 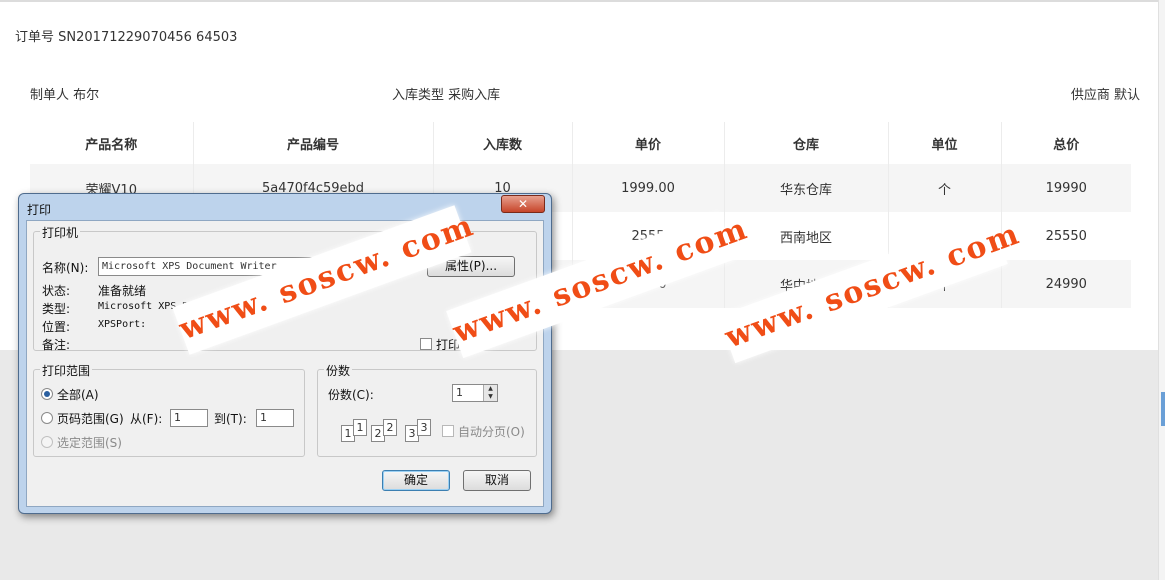 What do you see at coordinates (475, 393) in the screenshot?
I see `copies-input: 1 ▲ ▼` at bounding box center [475, 393].